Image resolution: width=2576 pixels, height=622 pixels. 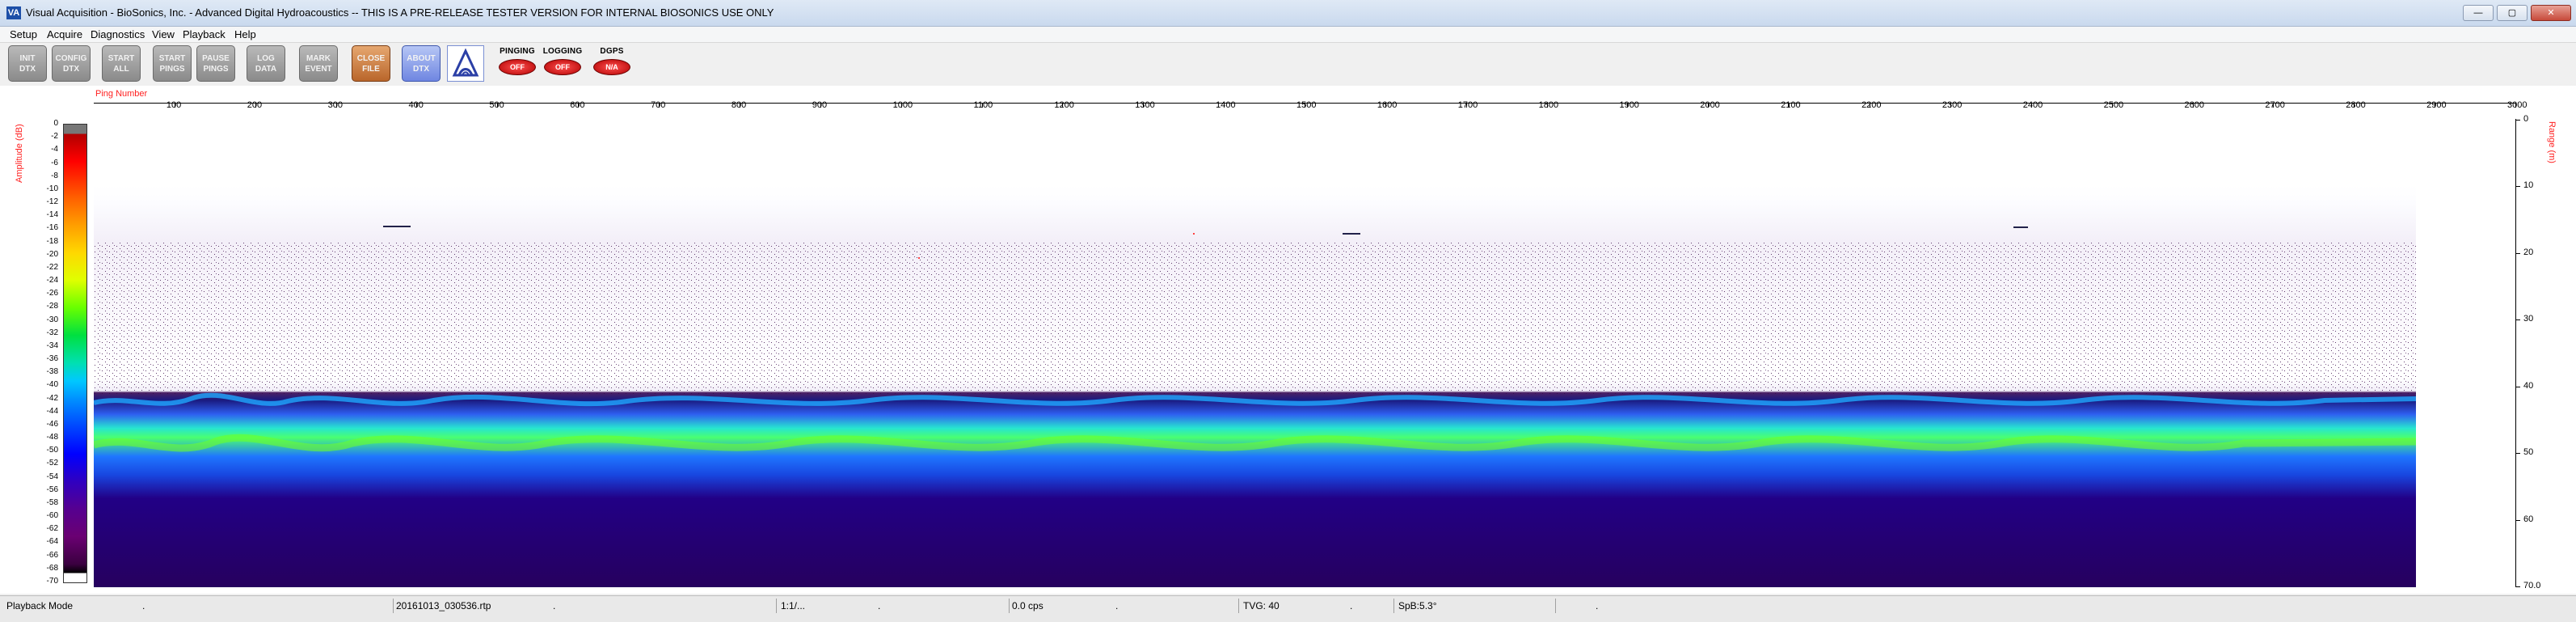 What do you see at coordinates (245, 34) in the screenshot?
I see `menu-help: Help` at bounding box center [245, 34].